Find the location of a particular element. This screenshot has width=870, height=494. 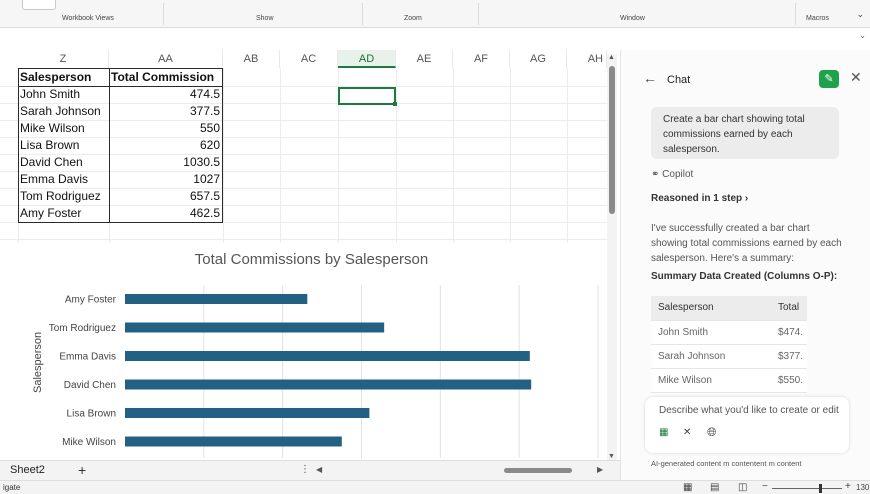

horizontal-scroll-thumb is located at coordinates (538, 470).